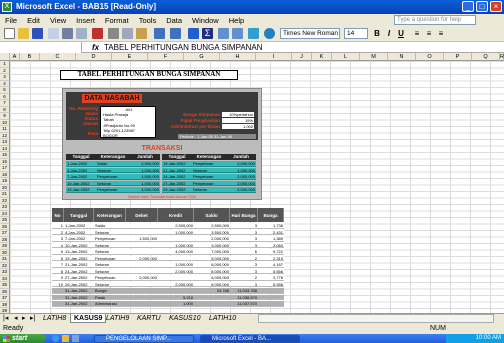 The image size is (504, 343). Describe the element at coordinates (238, 126) in the screenshot. I see `value-administrasi: 1,000` at that location.